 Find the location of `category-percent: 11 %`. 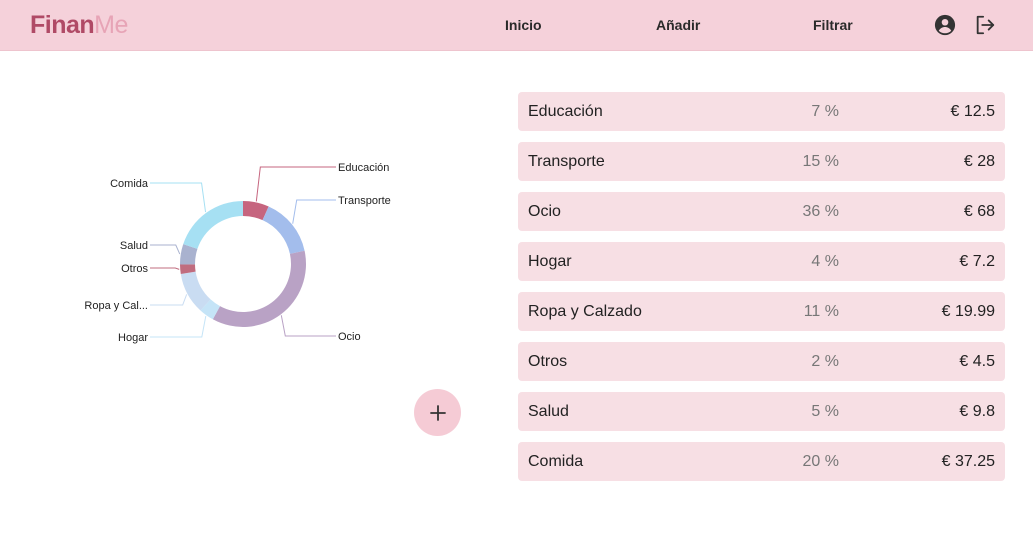

category-percent: 11 % is located at coordinates (821, 311).